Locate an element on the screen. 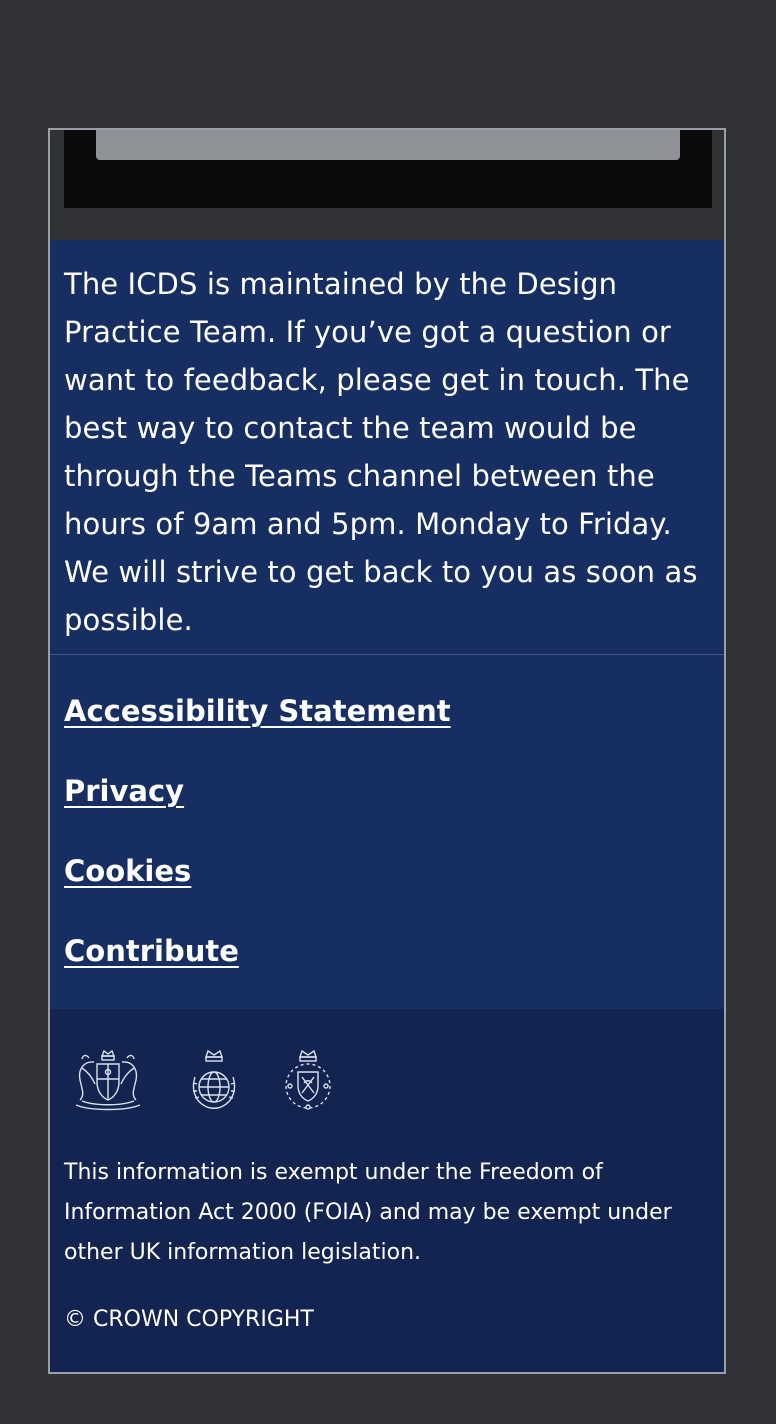 The height and width of the screenshot is (1424, 776). crown-shield-crest-icon is located at coordinates (308, 1079).